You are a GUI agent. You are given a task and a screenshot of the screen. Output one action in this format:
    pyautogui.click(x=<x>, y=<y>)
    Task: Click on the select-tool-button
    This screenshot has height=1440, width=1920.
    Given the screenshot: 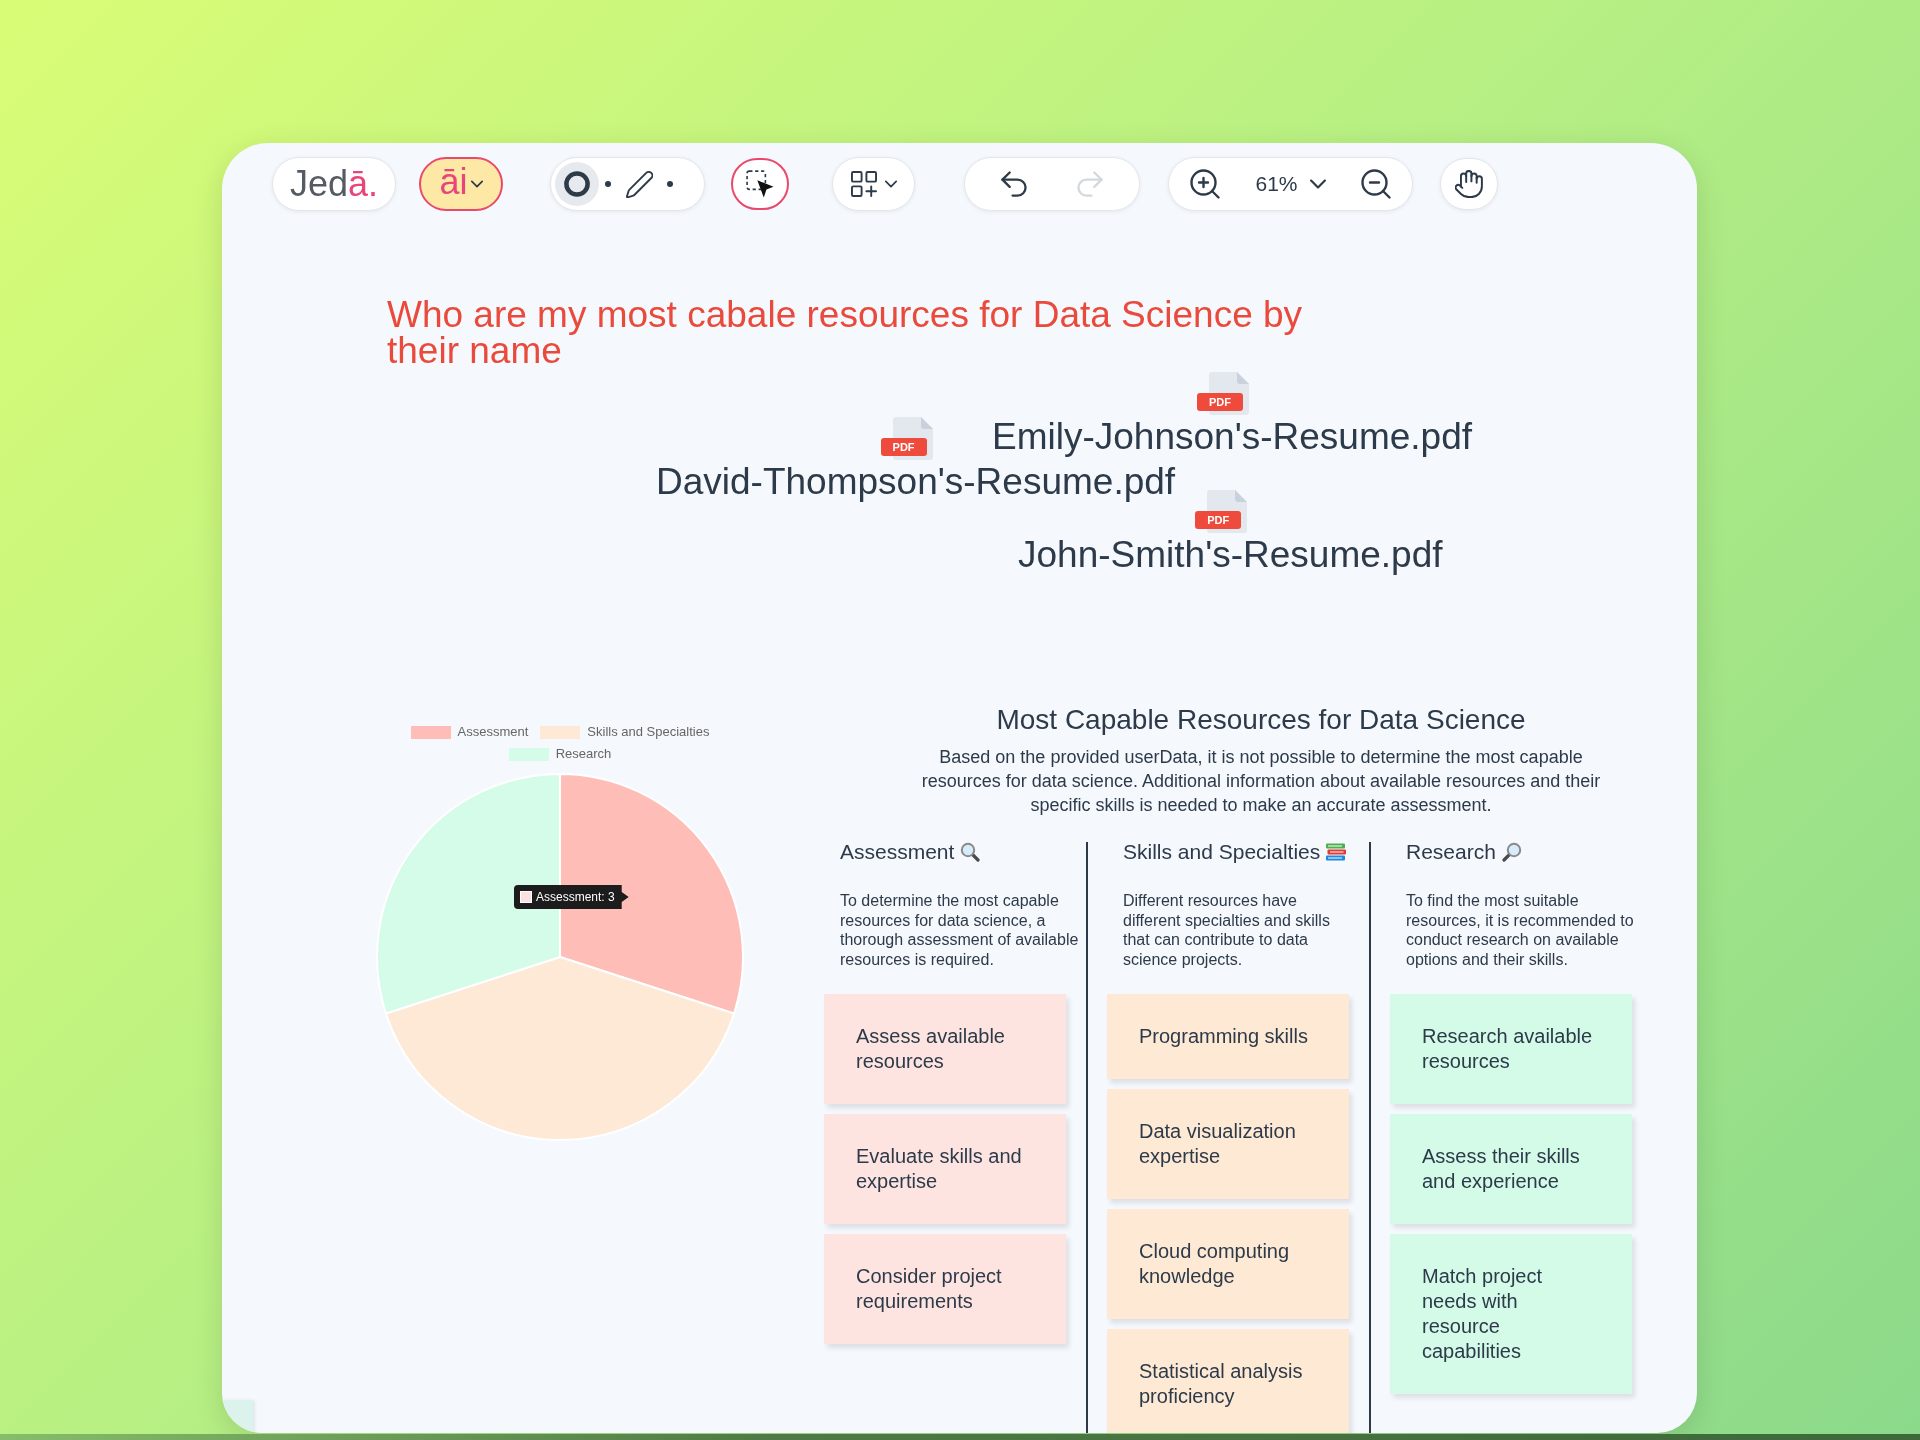 What is the action you would take?
    pyautogui.click(x=760, y=184)
    